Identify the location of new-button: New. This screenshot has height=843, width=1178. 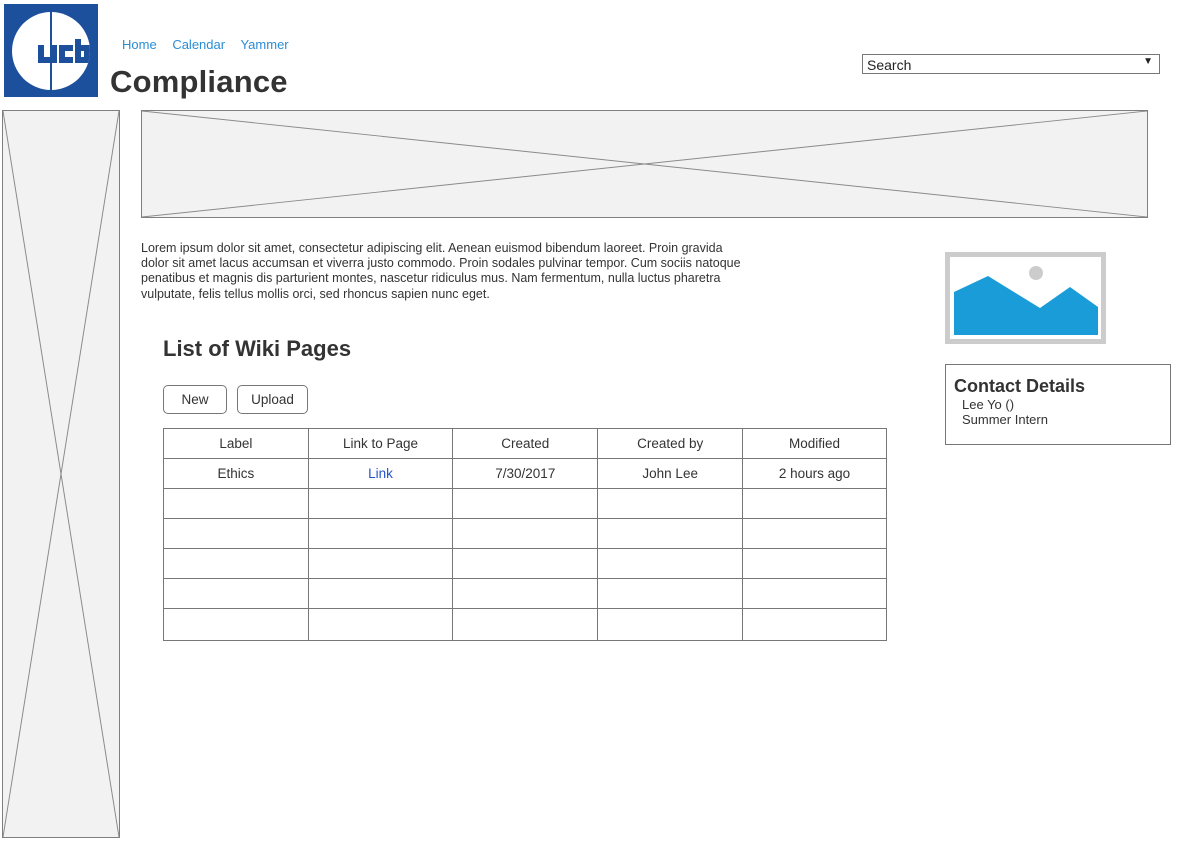
(195, 399).